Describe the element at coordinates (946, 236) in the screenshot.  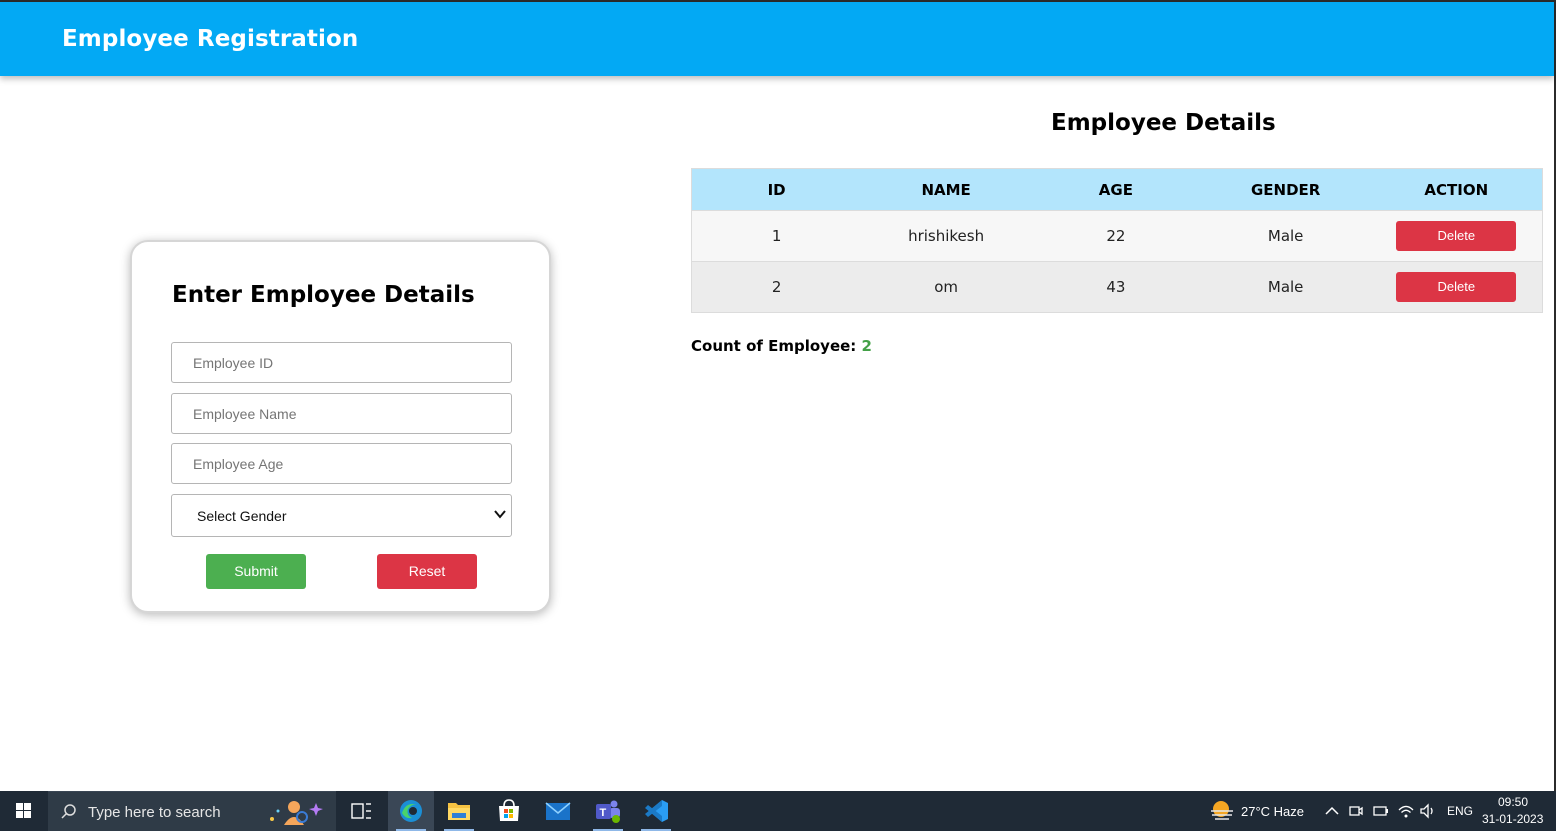
I see `cell-name: hrishikesh` at that location.